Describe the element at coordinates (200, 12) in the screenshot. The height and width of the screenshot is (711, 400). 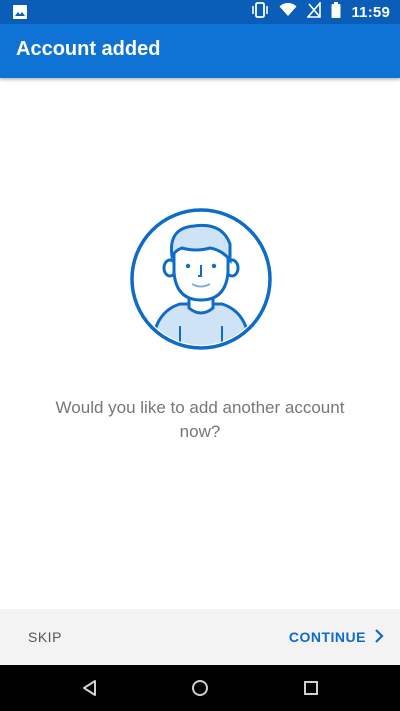
I see `status-bar: 11:59` at that location.